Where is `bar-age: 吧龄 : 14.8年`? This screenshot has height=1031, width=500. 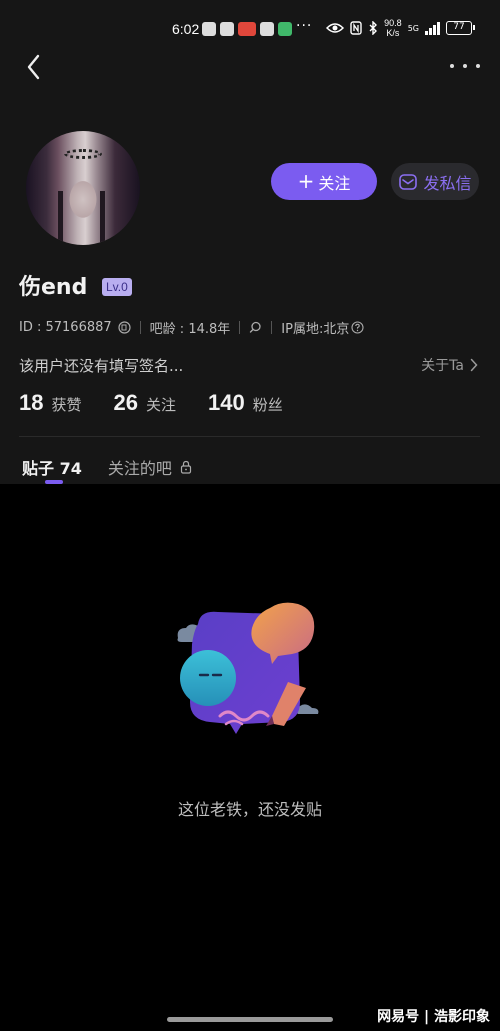
bar-age: 吧龄 : 14.8年 is located at coordinates (190, 329).